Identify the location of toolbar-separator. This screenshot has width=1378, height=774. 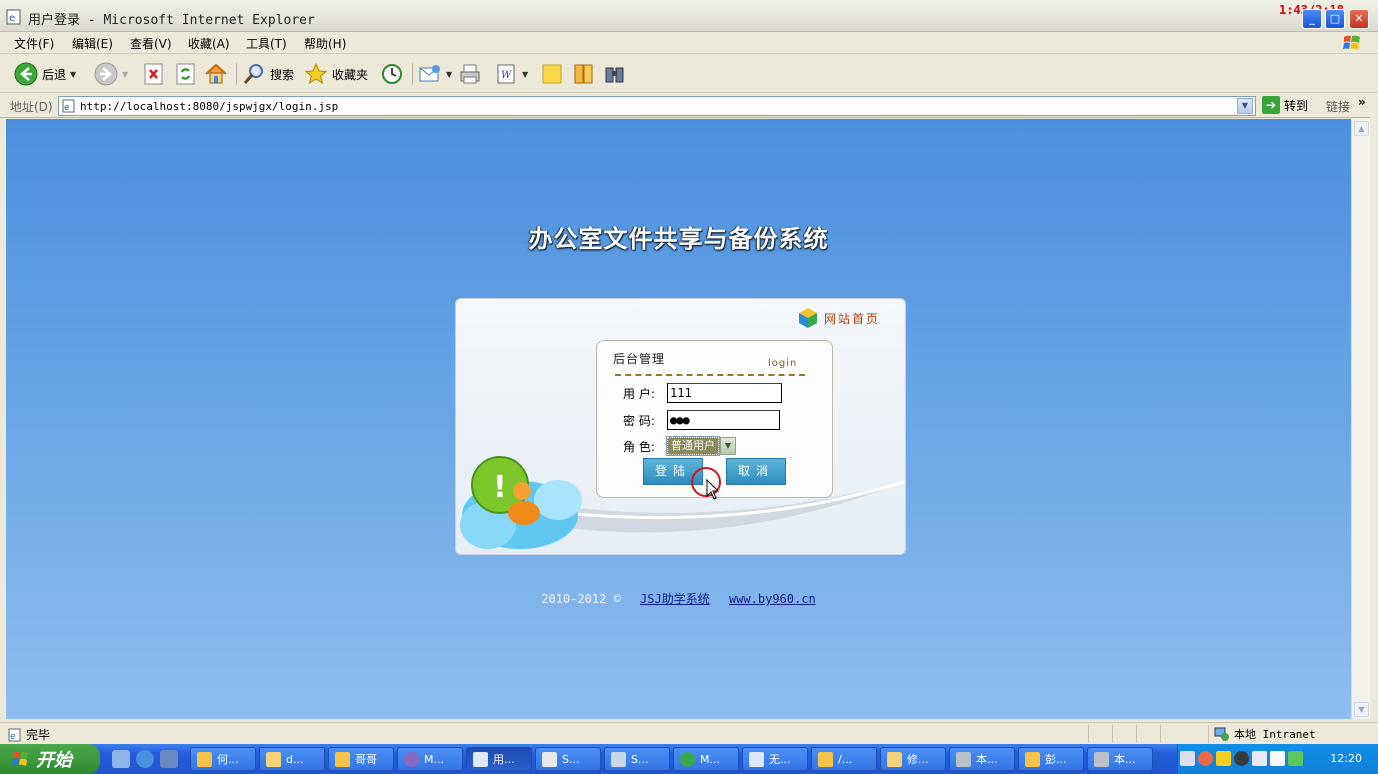
(236, 74).